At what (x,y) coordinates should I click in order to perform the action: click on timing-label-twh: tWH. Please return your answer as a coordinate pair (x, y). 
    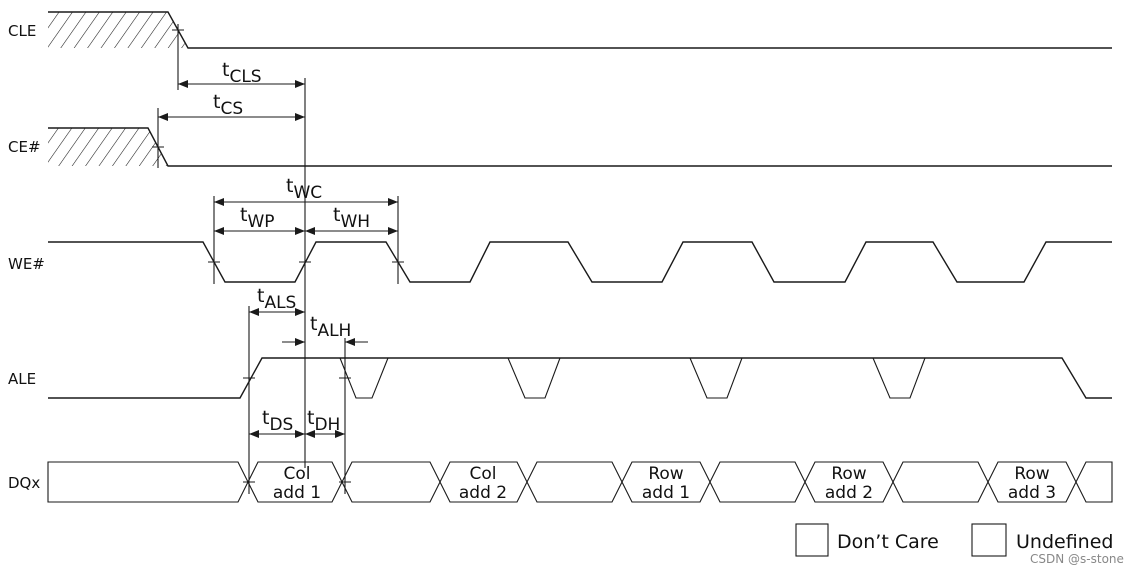
    Looking at the image, I should click on (351, 218).